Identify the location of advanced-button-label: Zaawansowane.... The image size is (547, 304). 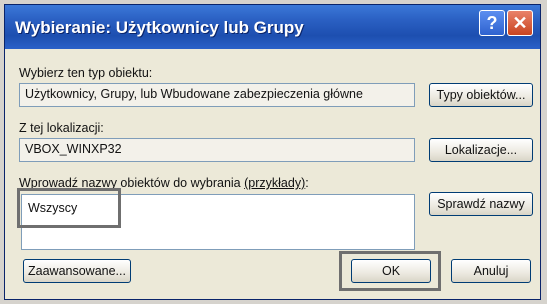
(77, 271).